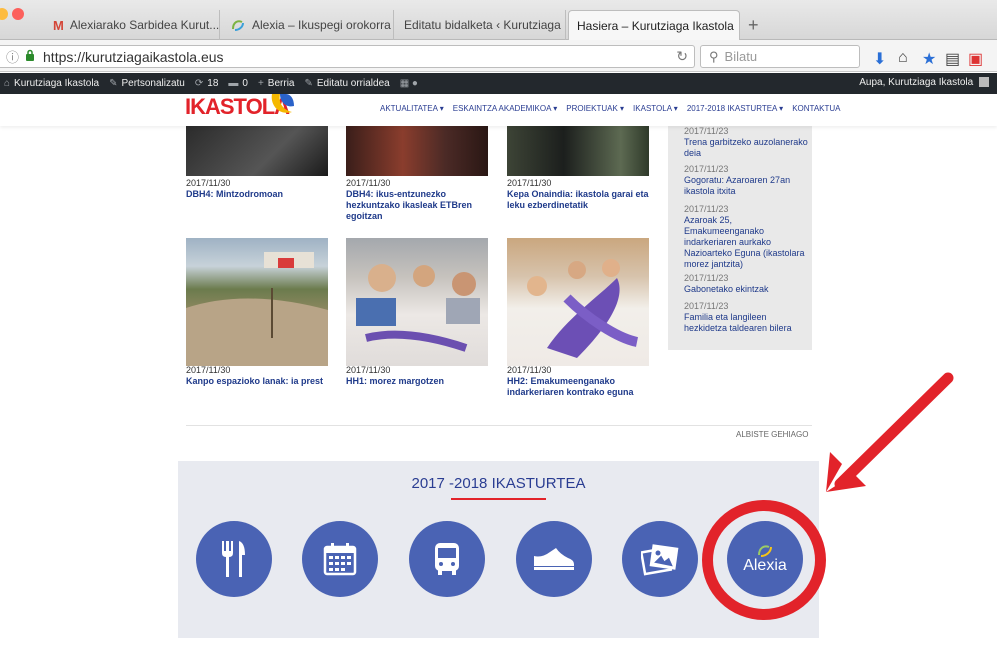 The height and width of the screenshot is (646, 997). Describe the element at coordinates (879, 59) in the screenshot. I see `download-icon: ⬇` at that location.